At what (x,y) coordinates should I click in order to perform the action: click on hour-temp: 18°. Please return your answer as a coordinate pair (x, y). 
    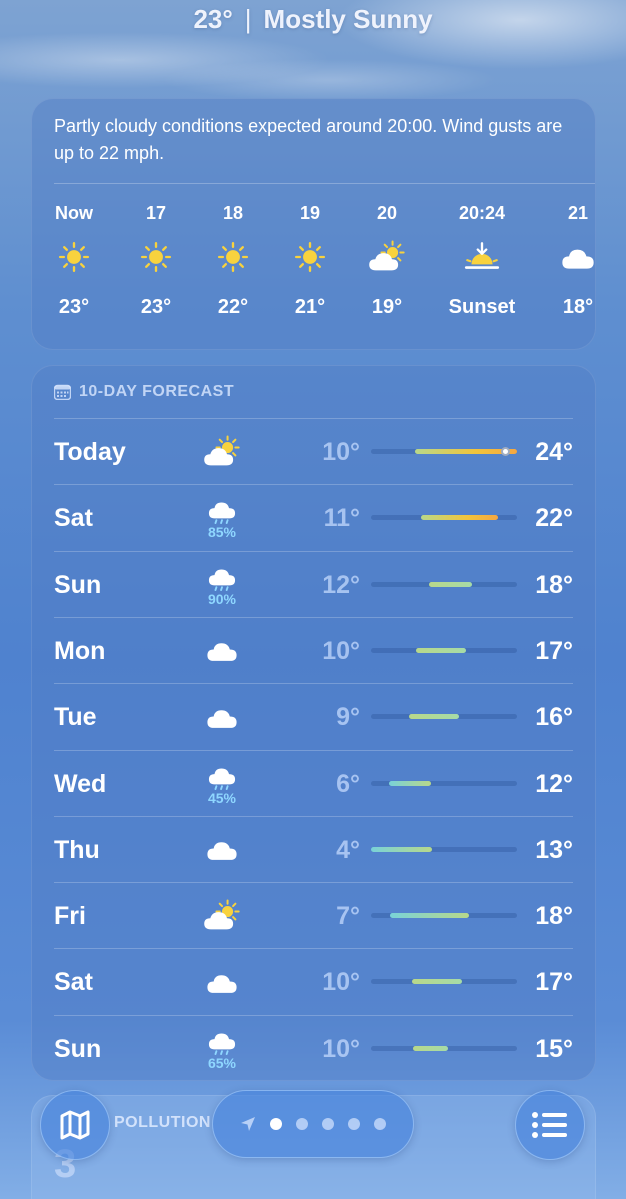
    Looking at the image, I should click on (578, 307).